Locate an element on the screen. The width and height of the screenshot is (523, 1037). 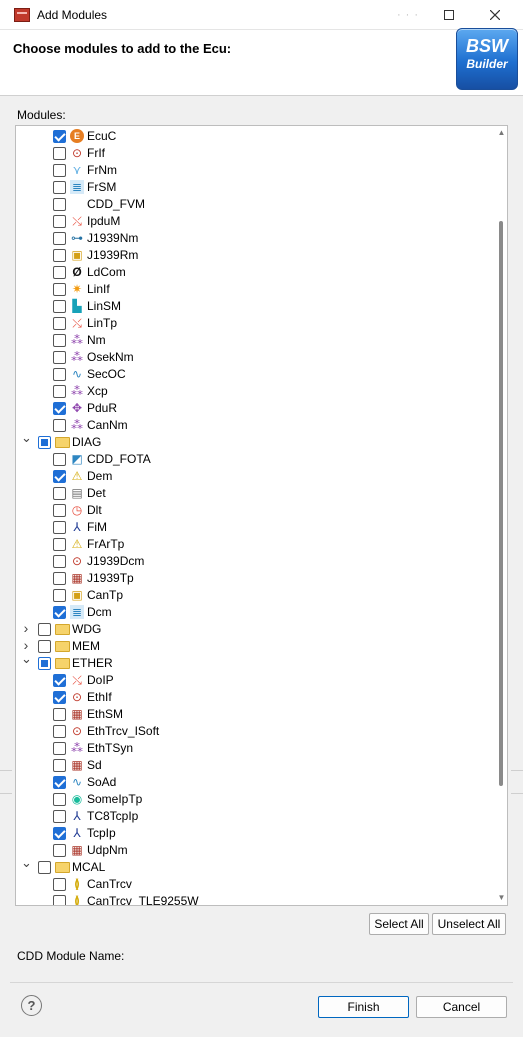
tree-folder: › MEM is located at coordinates (251, 646).